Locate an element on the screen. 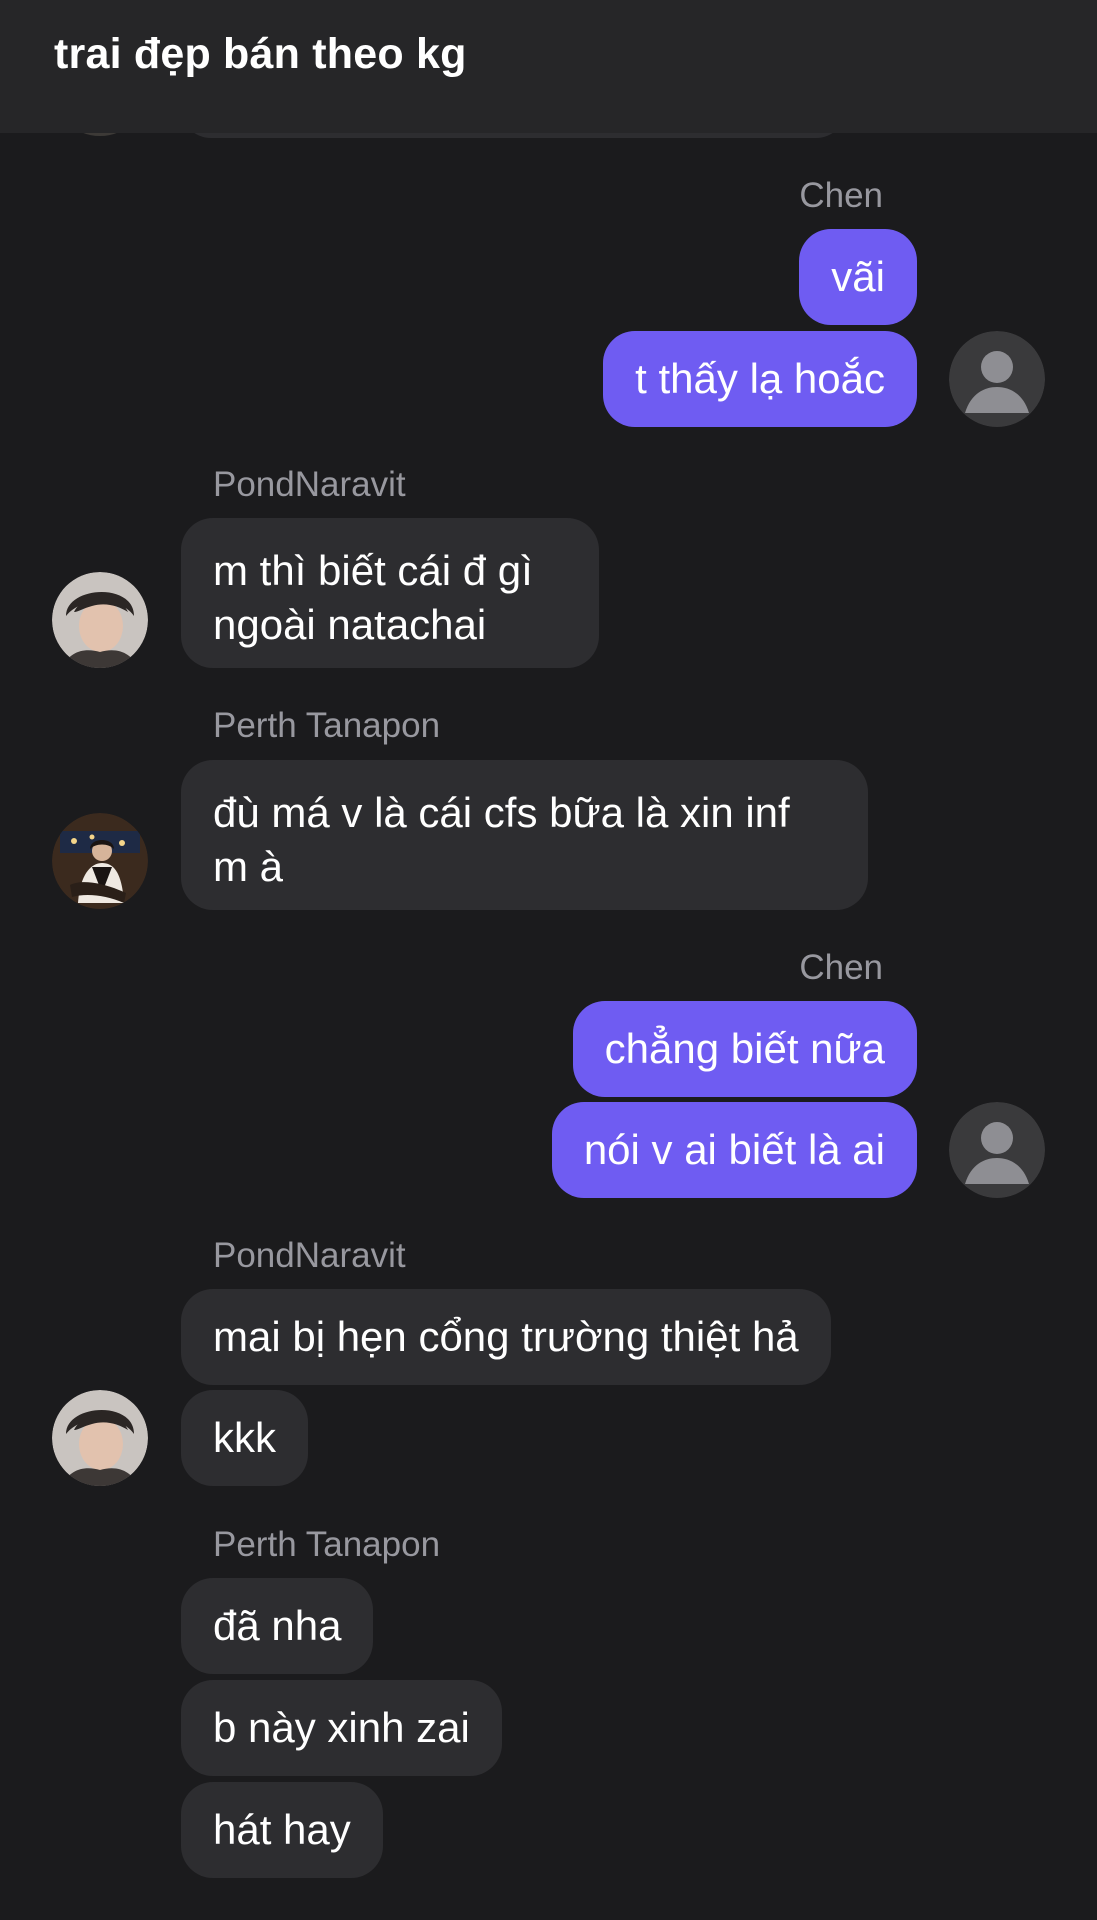 The height and width of the screenshot is (1920, 1097). chat-header: trai đẹp bán theo kg is located at coordinates (548, 66).